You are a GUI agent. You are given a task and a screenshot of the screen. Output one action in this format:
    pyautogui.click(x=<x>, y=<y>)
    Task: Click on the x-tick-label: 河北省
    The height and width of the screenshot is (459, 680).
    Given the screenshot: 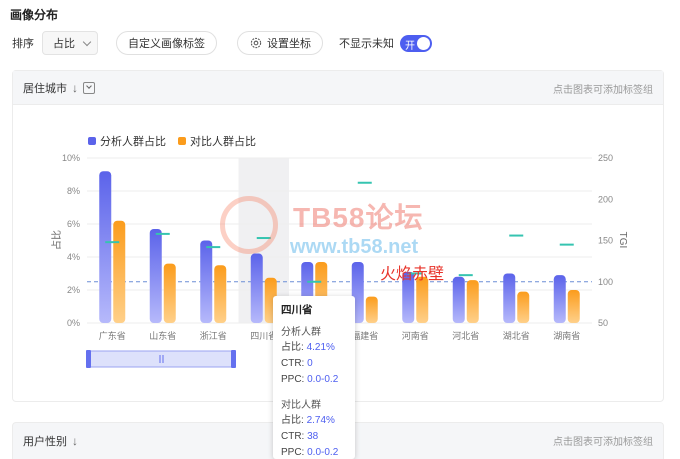 What is the action you would take?
    pyautogui.click(x=465, y=335)
    